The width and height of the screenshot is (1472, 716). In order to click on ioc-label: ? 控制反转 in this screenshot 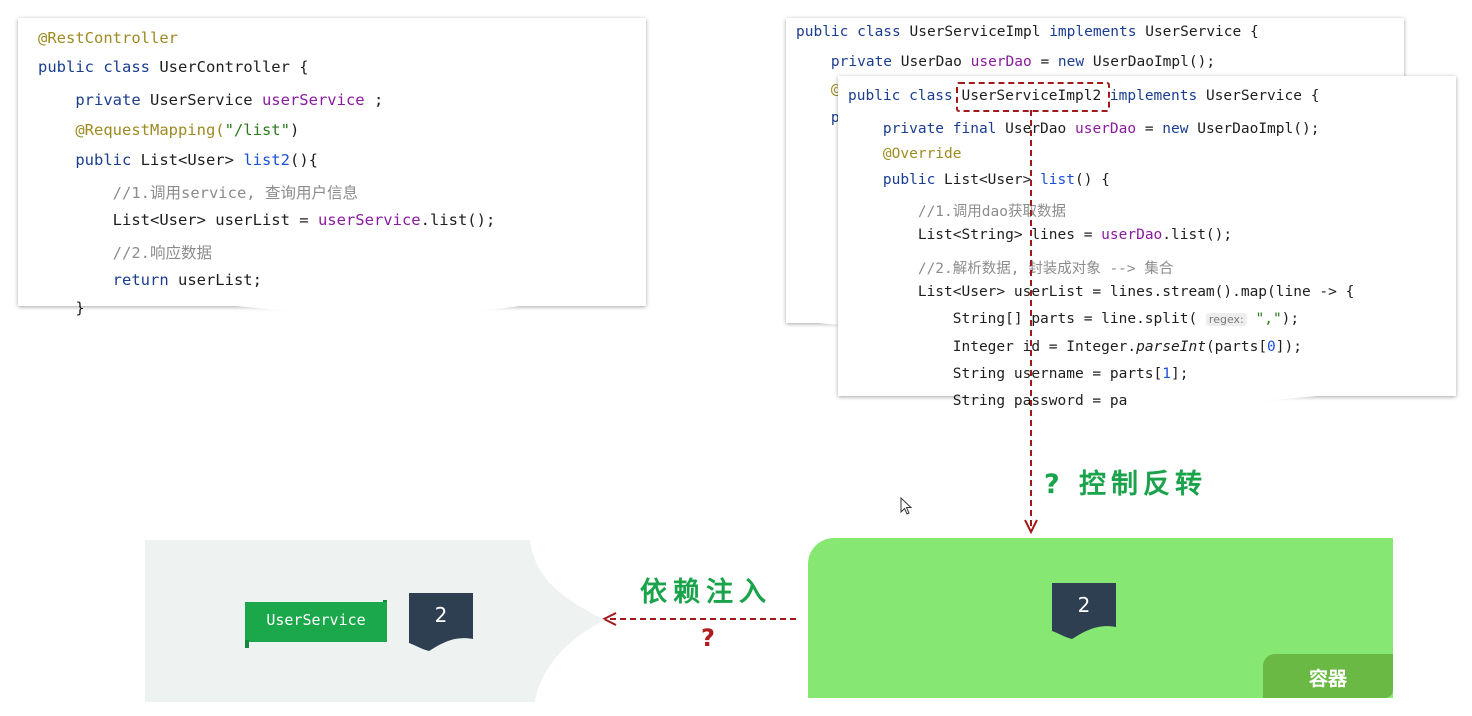, I will do `click(1125, 481)`.